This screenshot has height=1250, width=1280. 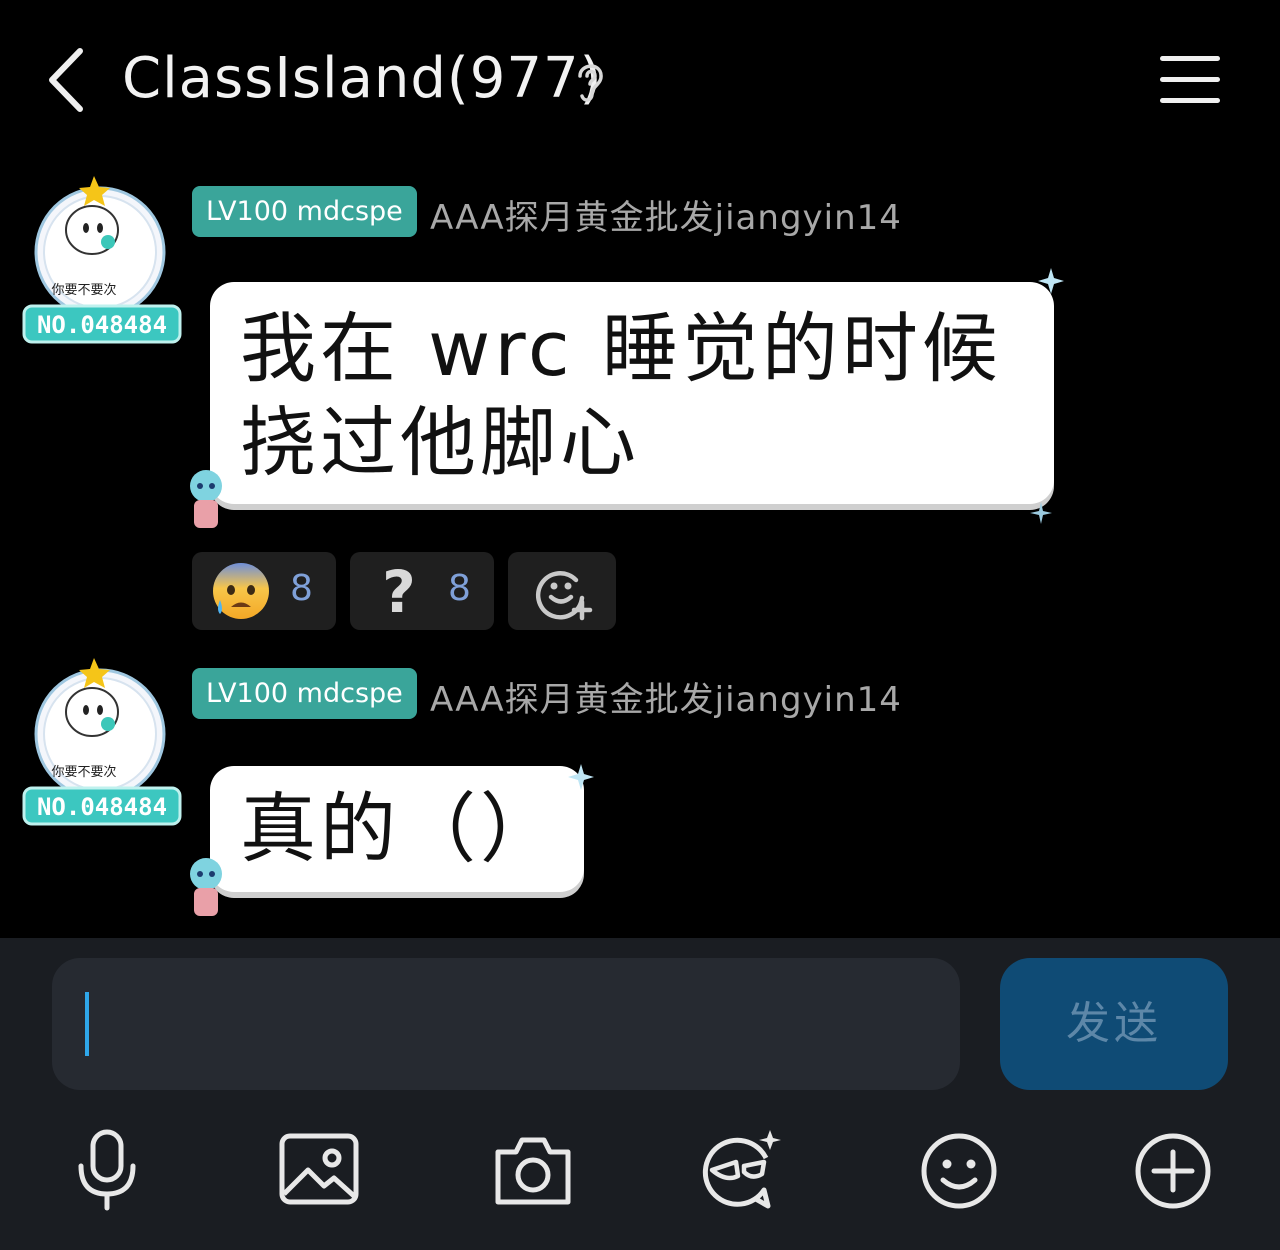 I want to click on text-caret, so click(x=87, y=1024).